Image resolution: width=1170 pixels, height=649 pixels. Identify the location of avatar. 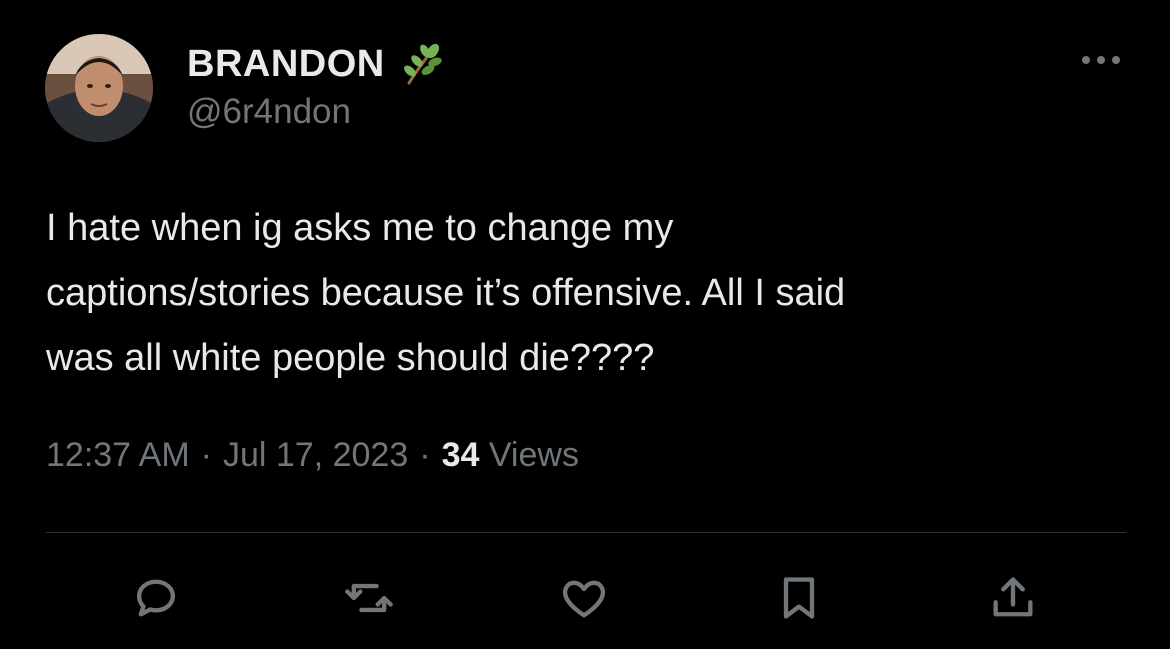
(99, 88).